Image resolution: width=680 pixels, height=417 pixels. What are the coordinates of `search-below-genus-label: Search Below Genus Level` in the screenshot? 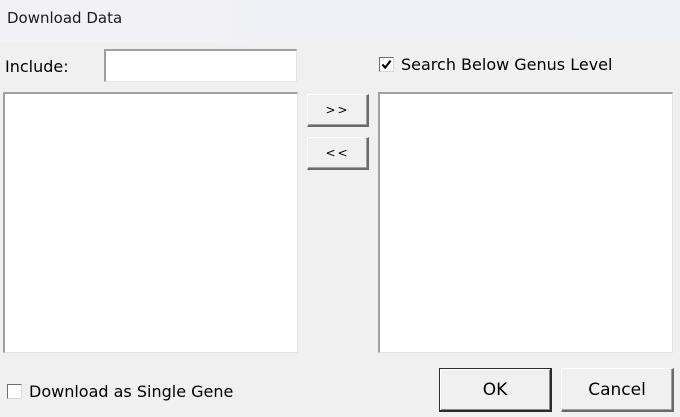 It's located at (507, 64).